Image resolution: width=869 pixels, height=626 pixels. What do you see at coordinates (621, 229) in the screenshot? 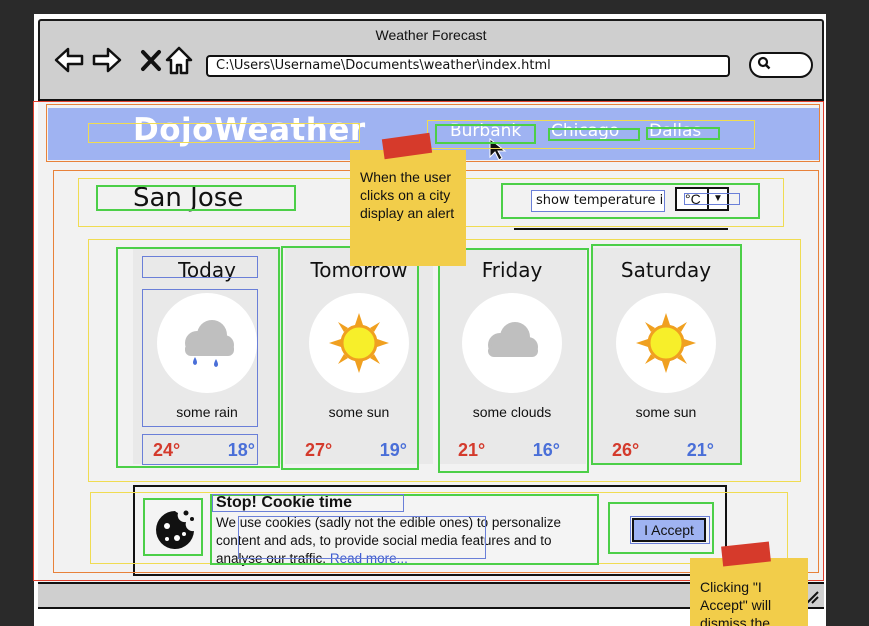
I see `divider` at bounding box center [621, 229].